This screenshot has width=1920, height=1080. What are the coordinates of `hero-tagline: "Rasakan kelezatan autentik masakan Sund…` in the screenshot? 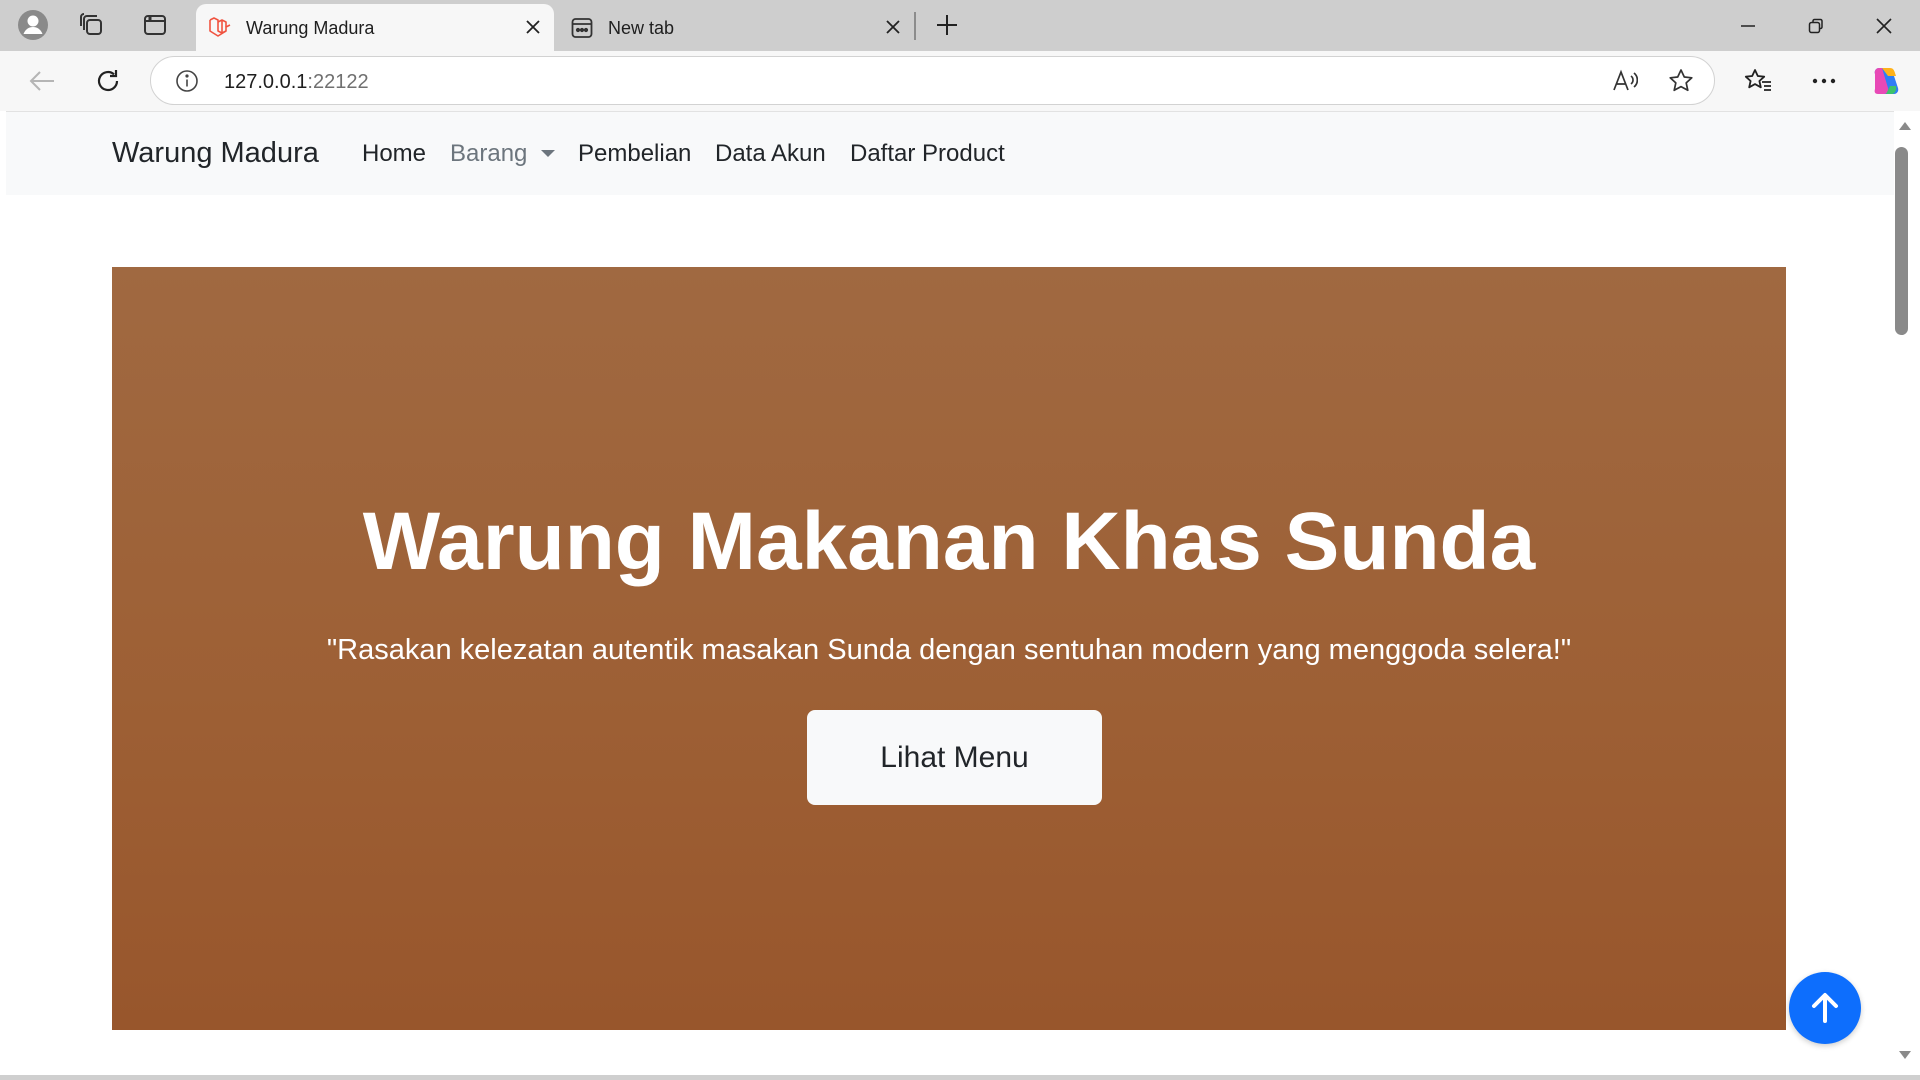 It's located at (949, 650).